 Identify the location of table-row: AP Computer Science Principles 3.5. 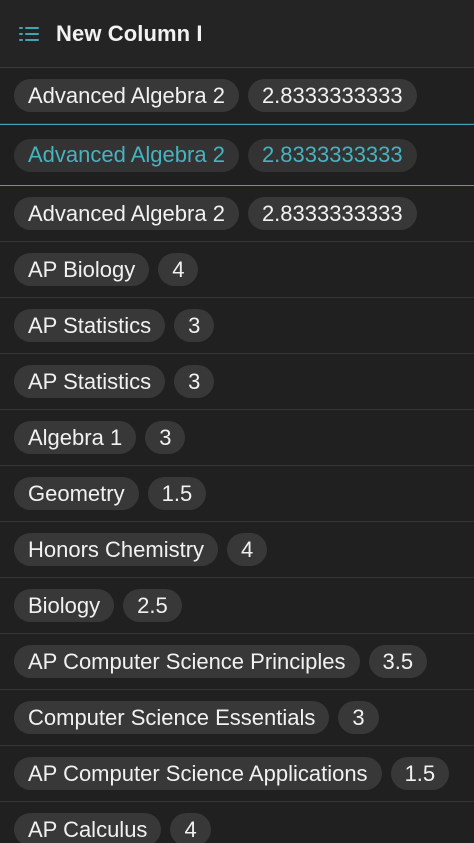
(237, 662).